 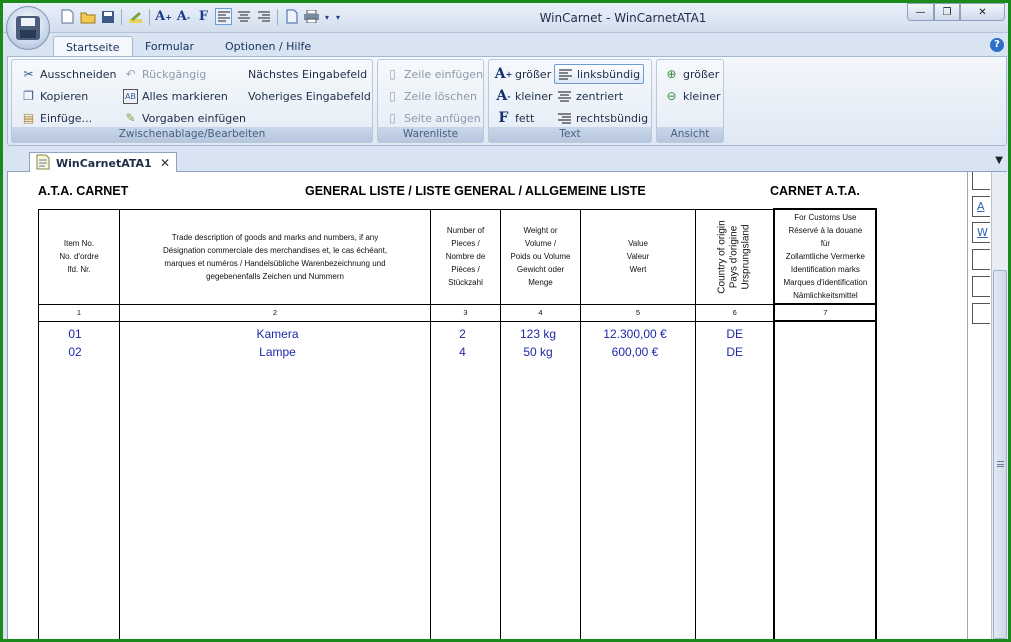 What do you see at coordinates (590, 96) in the screenshot?
I see `align-center-button: zentriert` at bounding box center [590, 96].